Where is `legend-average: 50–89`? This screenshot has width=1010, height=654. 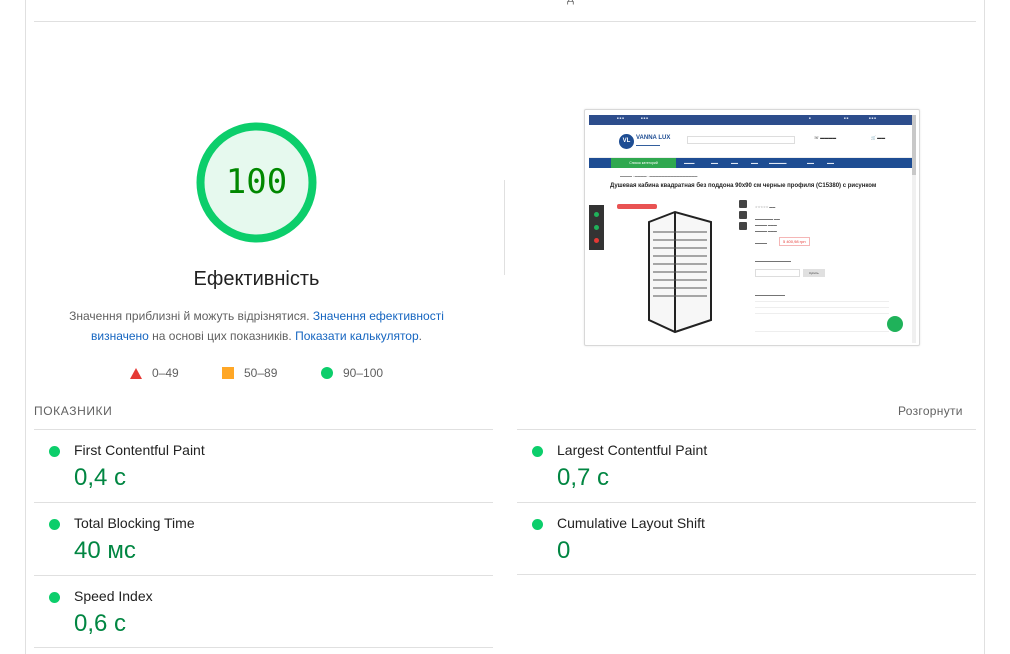
legend-average: 50–89 is located at coordinates (249, 373).